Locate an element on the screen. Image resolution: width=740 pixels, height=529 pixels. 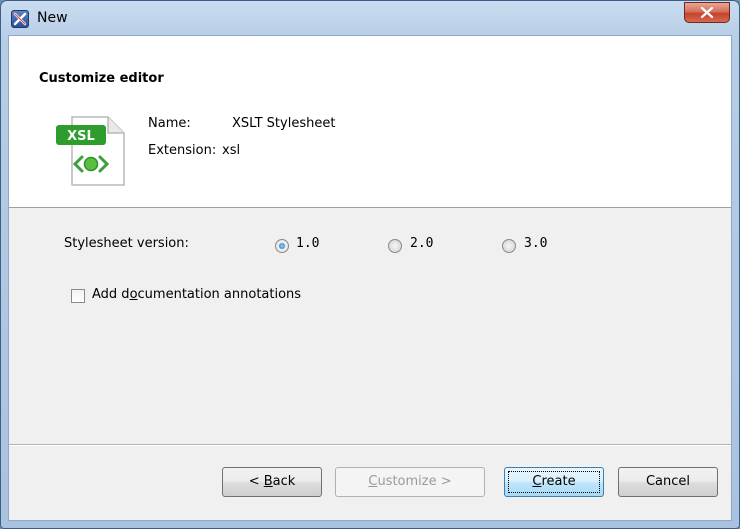
app-logo-icon is located at coordinates (20, 19).